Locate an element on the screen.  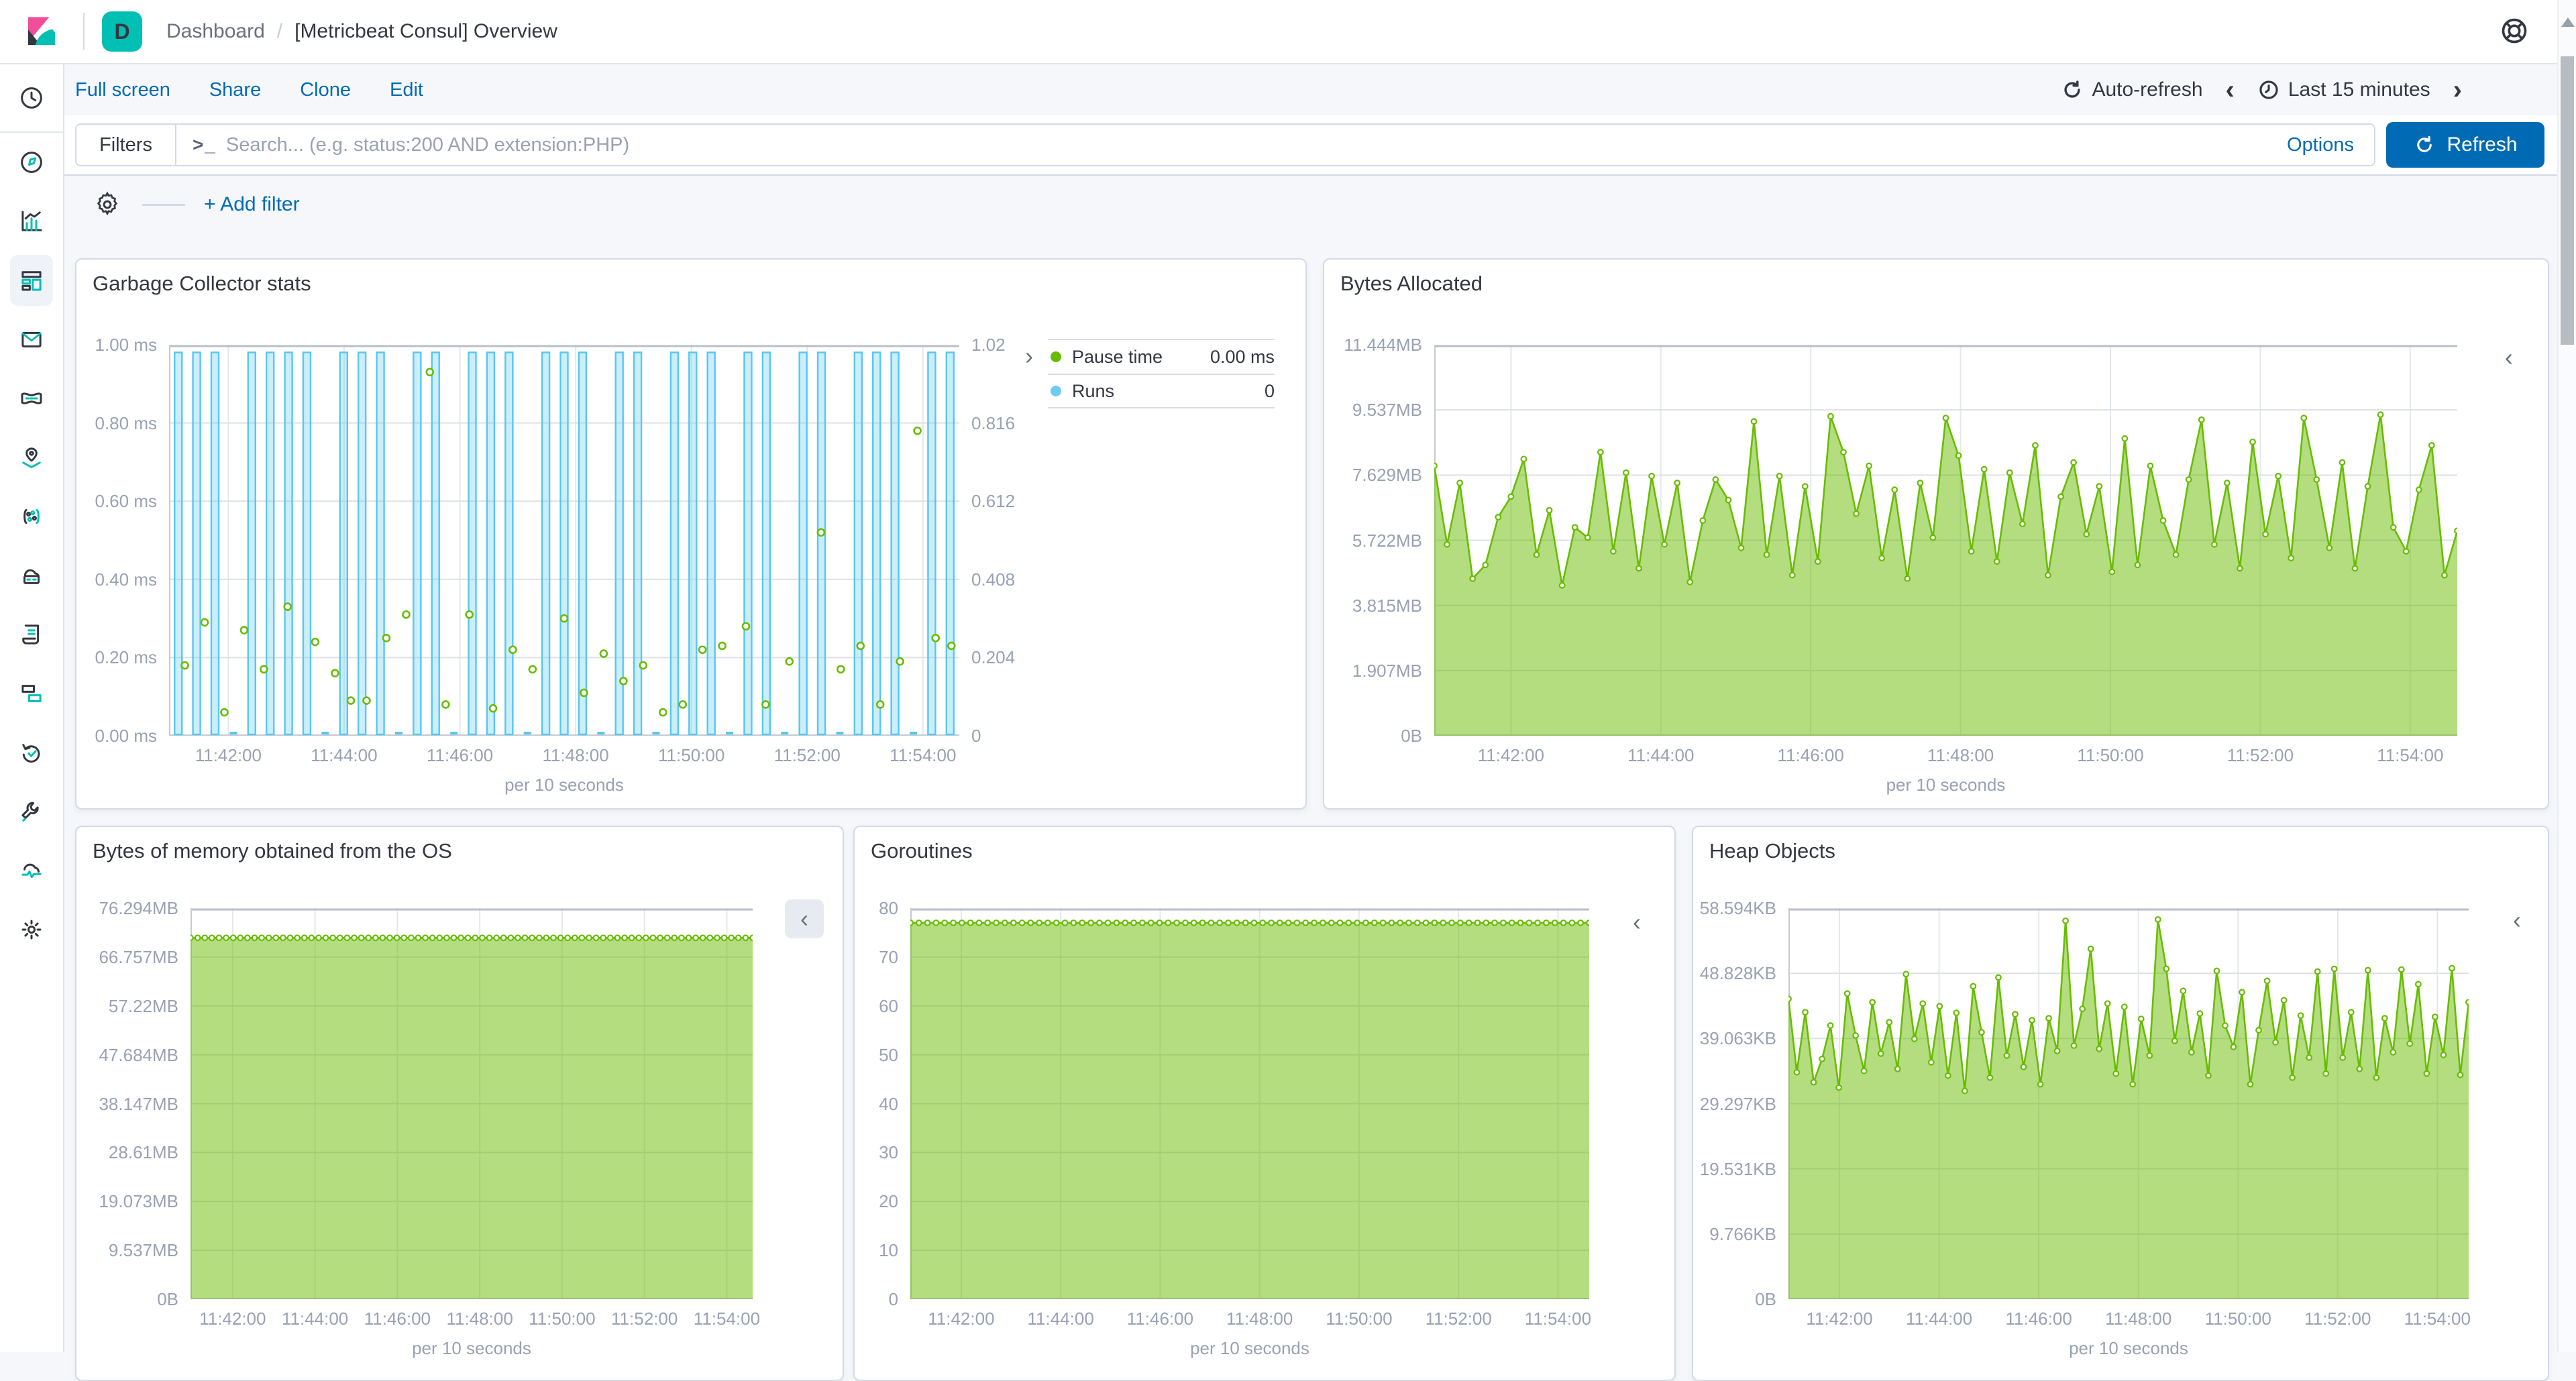
y-axis-tick-label: 70 is located at coordinates (888, 956).